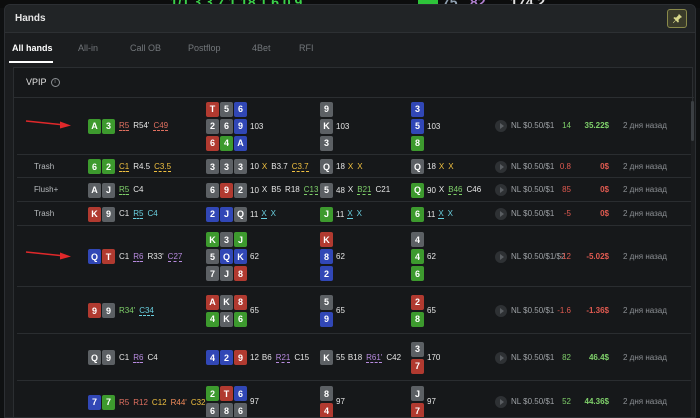 The height and width of the screenshot is (418, 700). I want to click on game-stakes: NL $0.50/$1, so click(533, 401).